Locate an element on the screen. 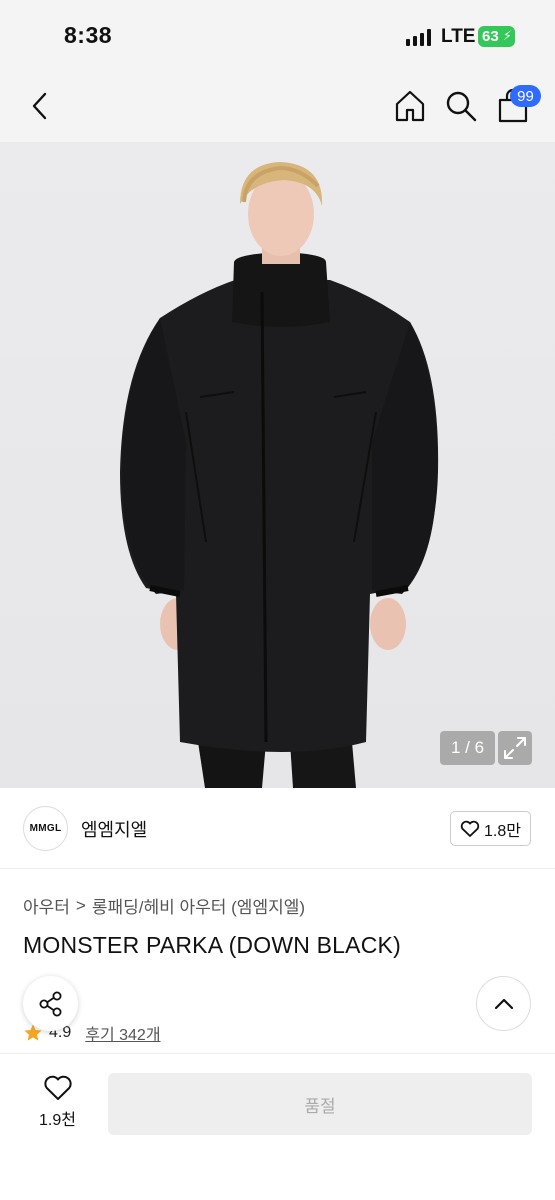 The height and width of the screenshot is (1200, 555). brand-like-button: 1.8만 is located at coordinates (490, 828).